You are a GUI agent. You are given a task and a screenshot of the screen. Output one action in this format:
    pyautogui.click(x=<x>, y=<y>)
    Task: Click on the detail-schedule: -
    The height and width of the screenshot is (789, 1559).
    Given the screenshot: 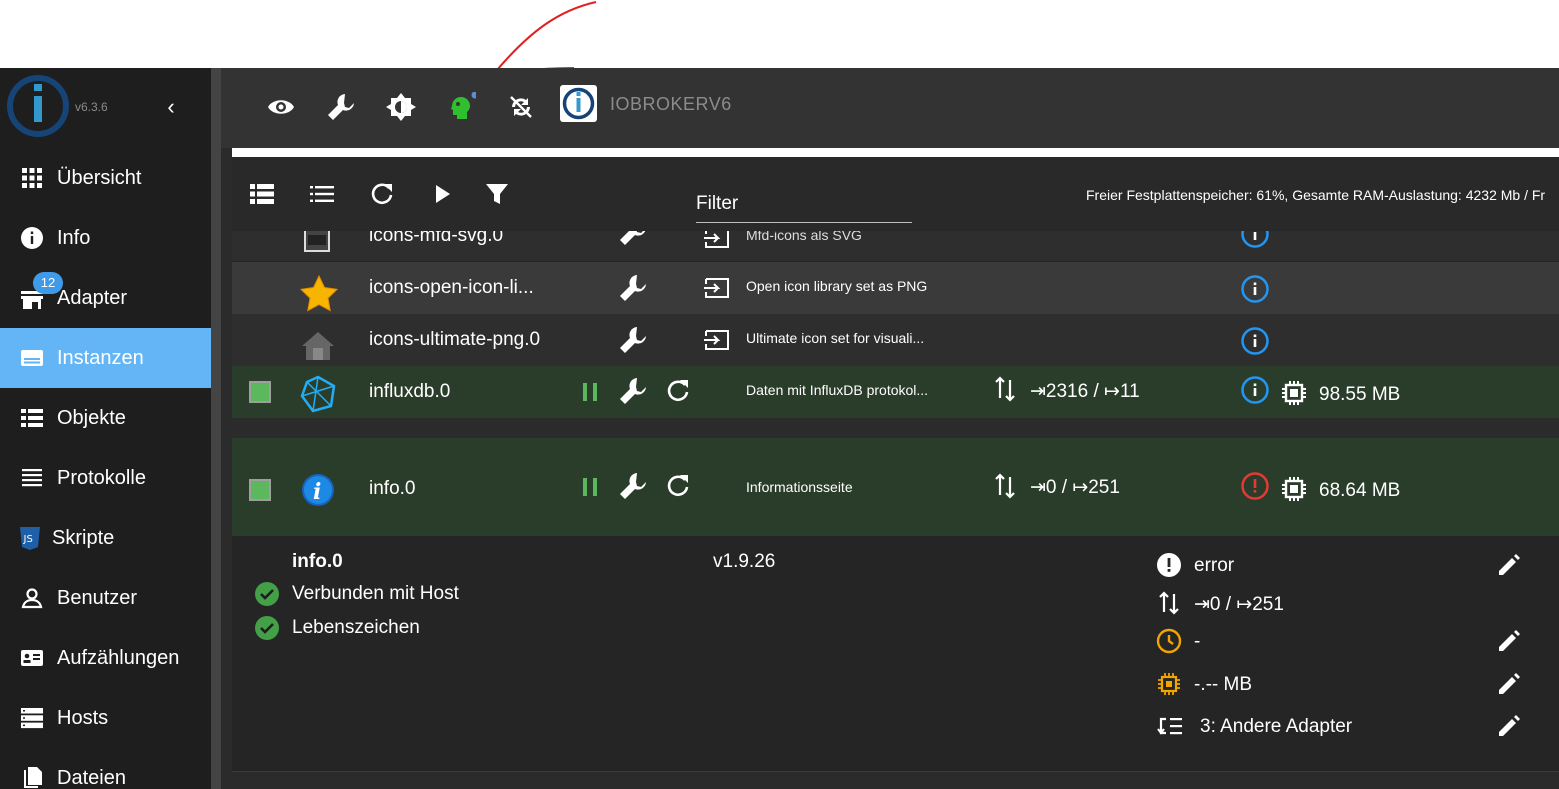 What is the action you would take?
    pyautogui.click(x=1346, y=641)
    